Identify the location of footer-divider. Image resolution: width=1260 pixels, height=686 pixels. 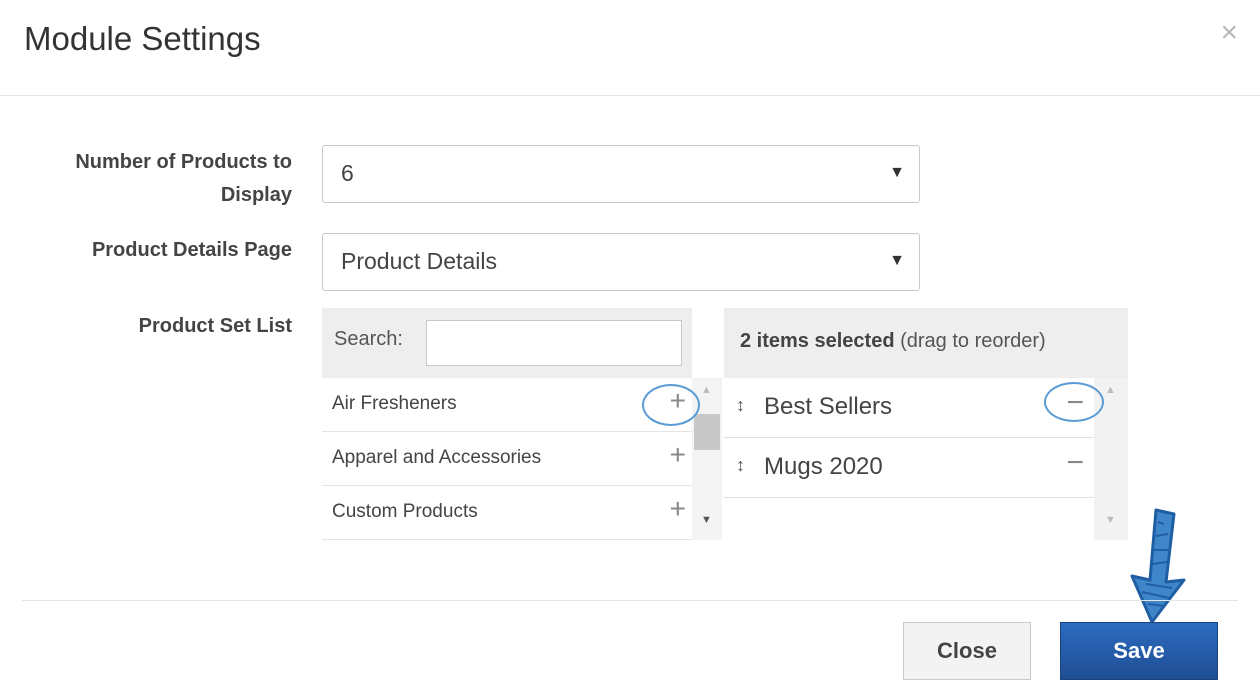
(630, 600).